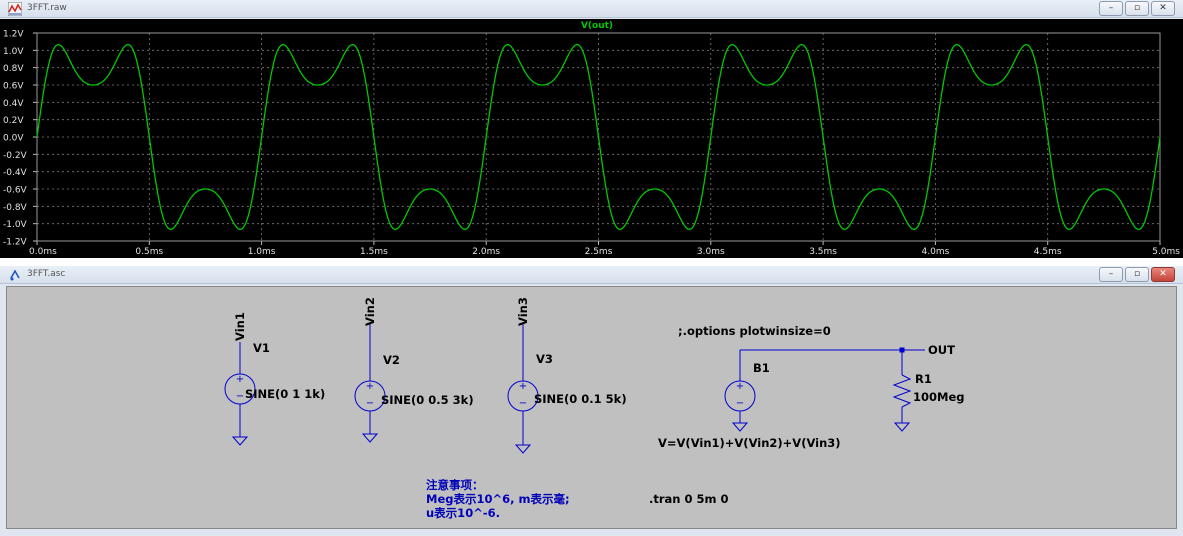 This screenshot has width=1183, height=536. What do you see at coordinates (15, 9) in the screenshot?
I see `waveform-app-icon` at bounding box center [15, 9].